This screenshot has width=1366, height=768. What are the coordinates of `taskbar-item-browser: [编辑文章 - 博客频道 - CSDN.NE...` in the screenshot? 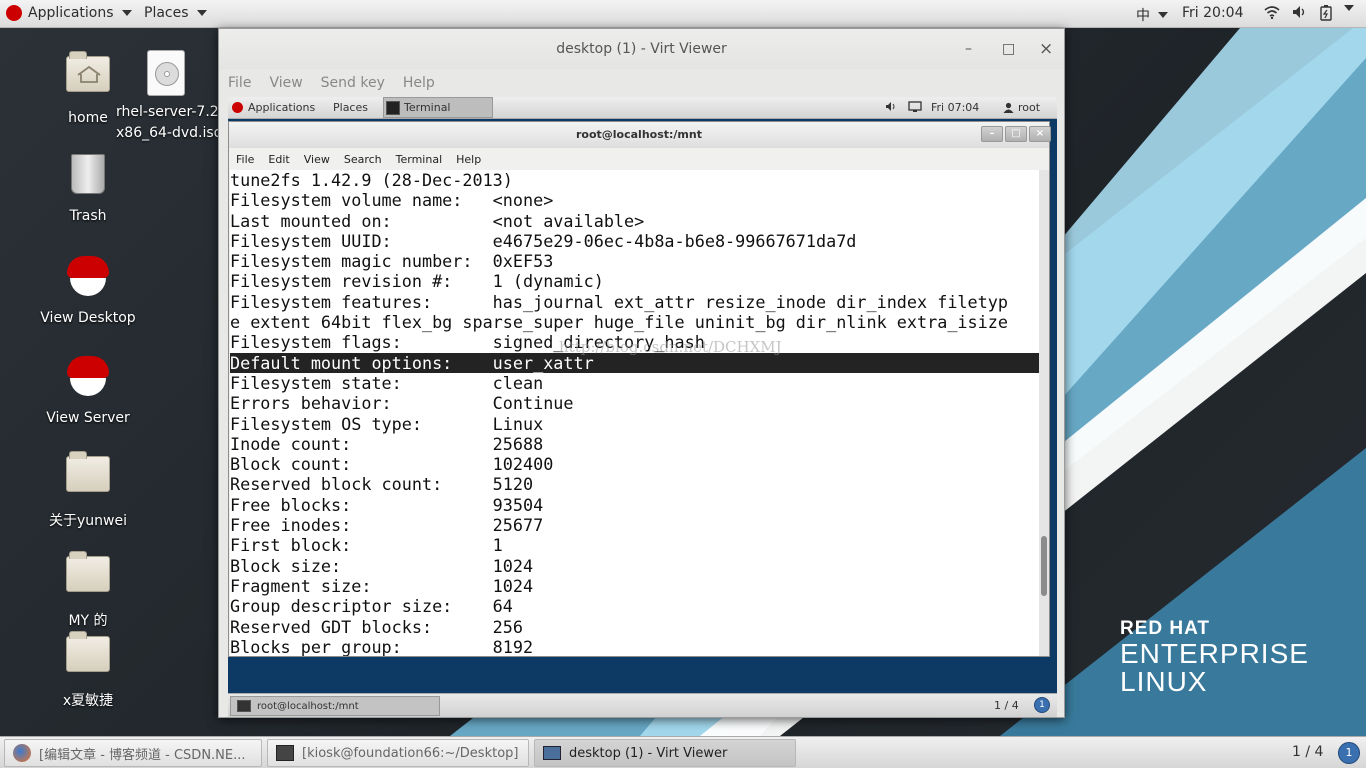 It's located at (133, 753).